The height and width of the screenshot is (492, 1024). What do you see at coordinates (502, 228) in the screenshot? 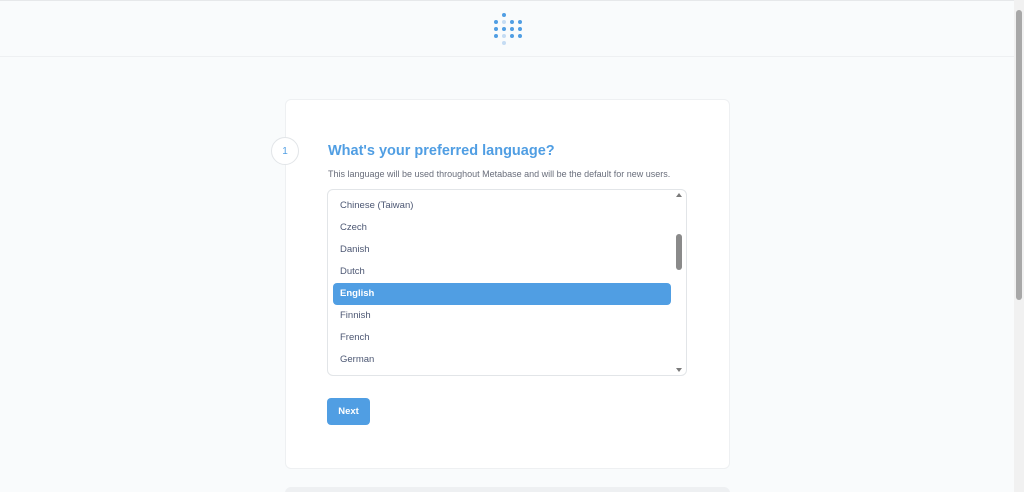
I see `list-item: Czech` at bounding box center [502, 228].